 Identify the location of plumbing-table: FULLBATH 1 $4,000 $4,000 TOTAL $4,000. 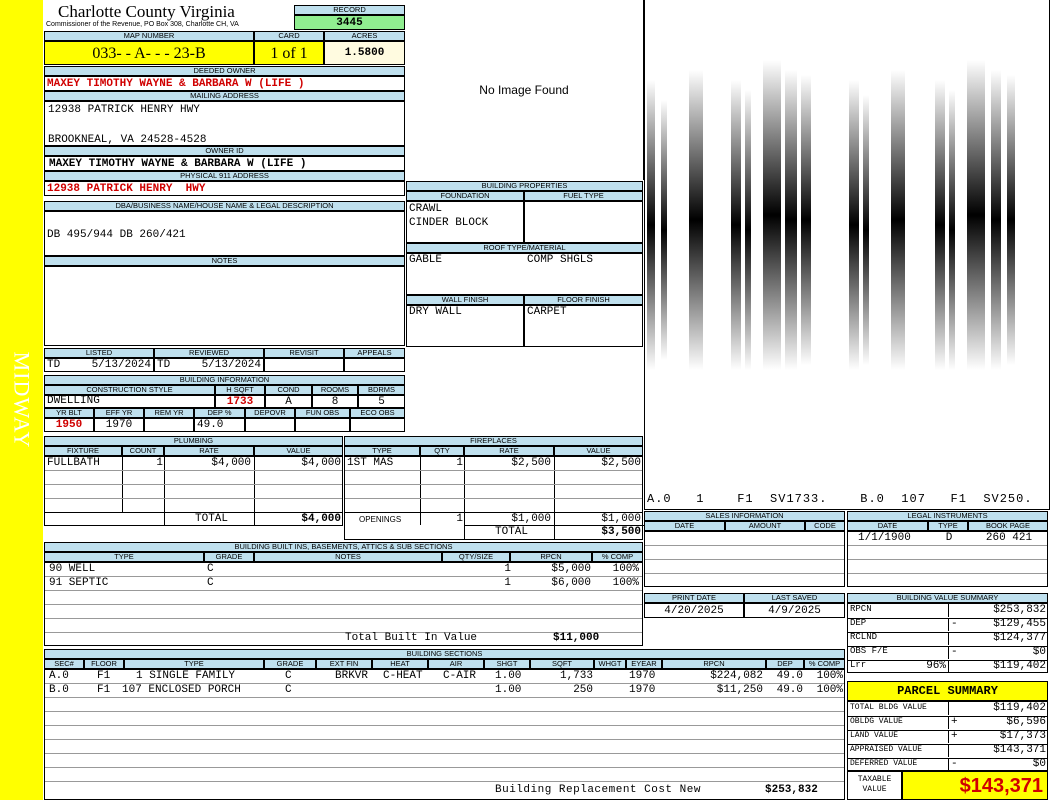
(193, 491).